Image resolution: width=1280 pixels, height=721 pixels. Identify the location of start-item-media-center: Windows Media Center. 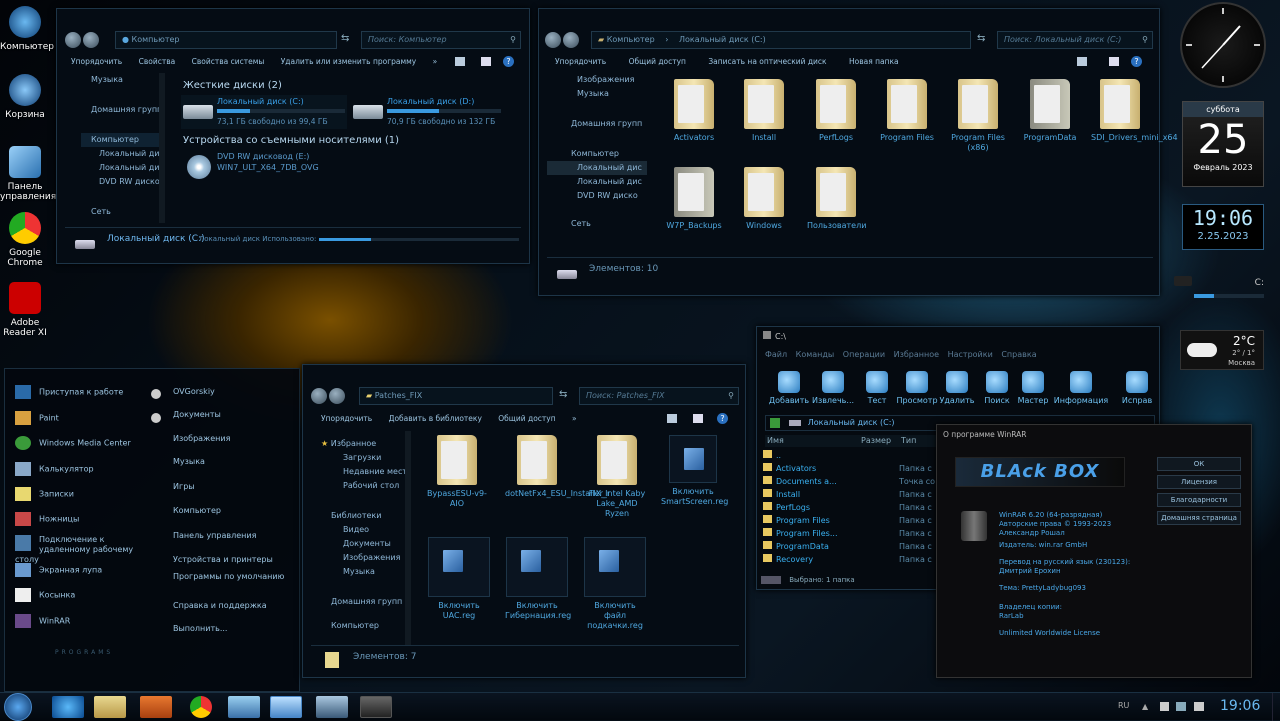
(73, 443).